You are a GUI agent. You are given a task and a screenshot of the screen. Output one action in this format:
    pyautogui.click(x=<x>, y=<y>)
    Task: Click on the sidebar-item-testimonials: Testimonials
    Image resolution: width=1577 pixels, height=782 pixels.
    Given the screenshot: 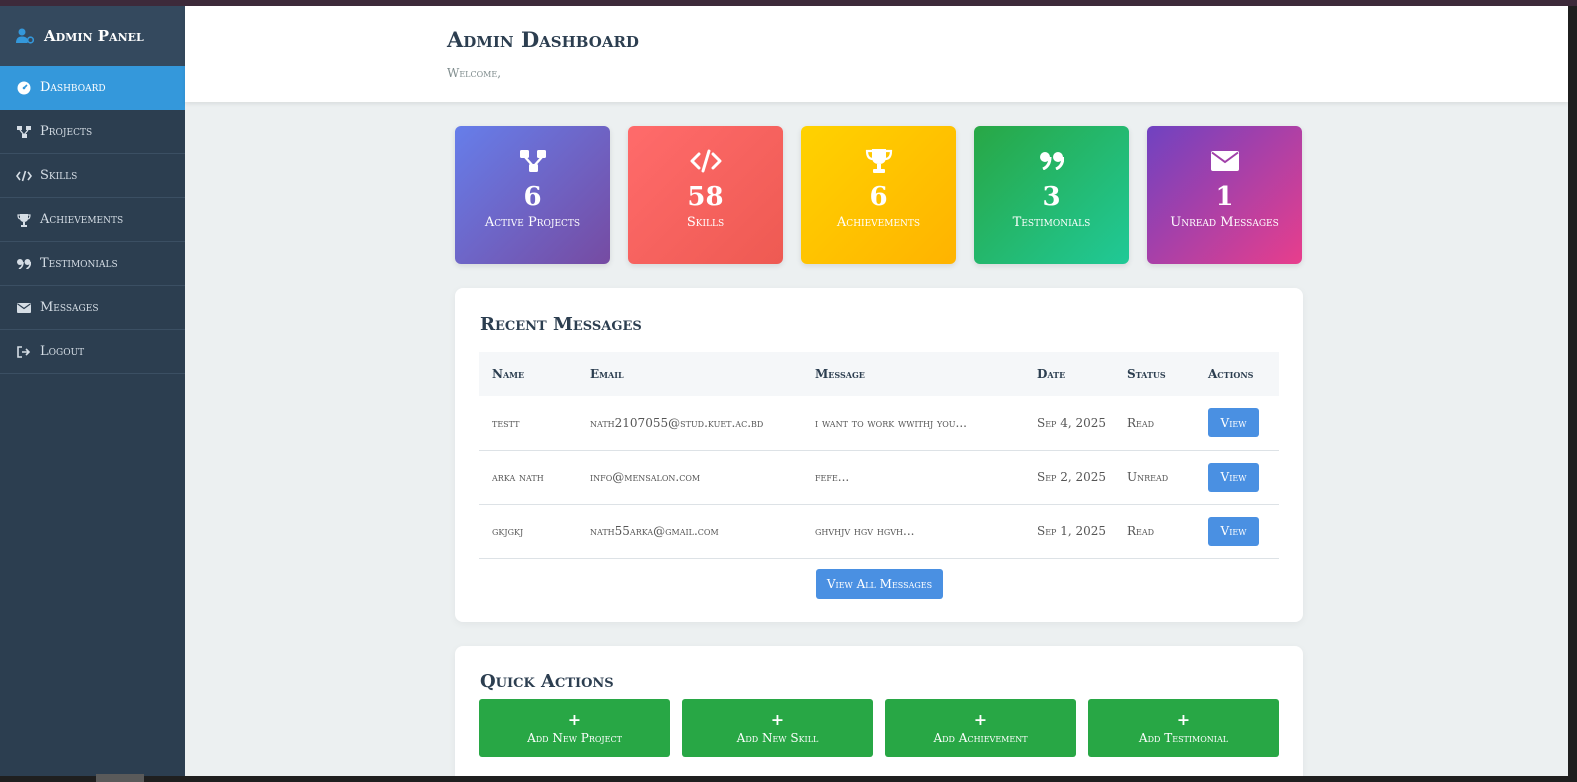 What is the action you would take?
    pyautogui.click(x=92, y=264)
    